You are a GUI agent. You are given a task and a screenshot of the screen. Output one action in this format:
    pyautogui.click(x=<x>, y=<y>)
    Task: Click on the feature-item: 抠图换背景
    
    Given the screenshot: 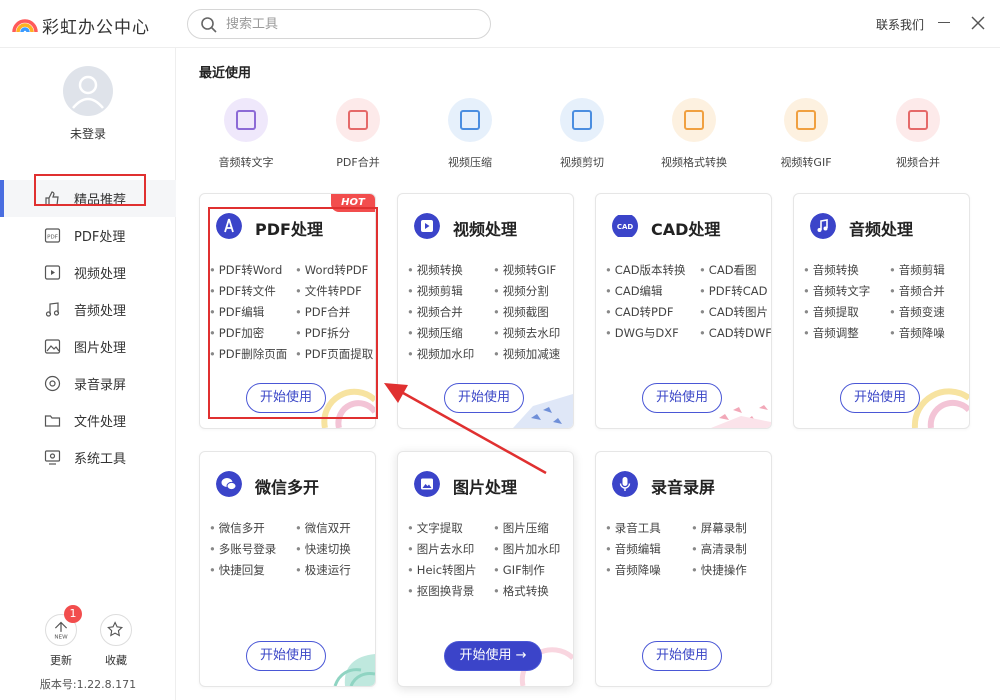 What is the action you would take?
    pyautogui.click(x=441, y=591)
    